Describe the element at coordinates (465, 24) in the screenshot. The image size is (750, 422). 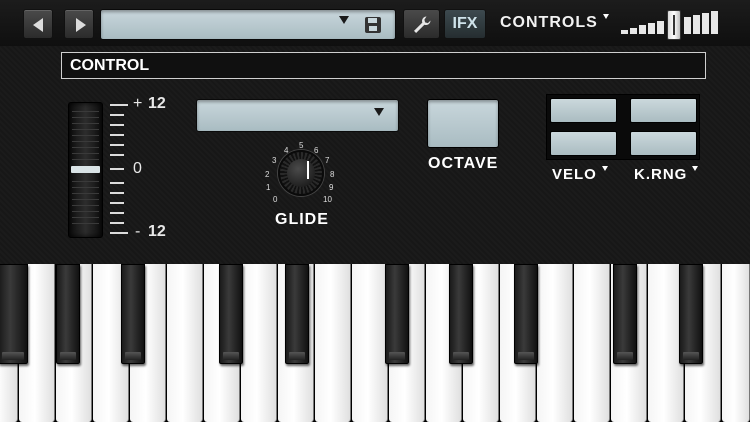
I see `ifx-button: IFX` at that location.